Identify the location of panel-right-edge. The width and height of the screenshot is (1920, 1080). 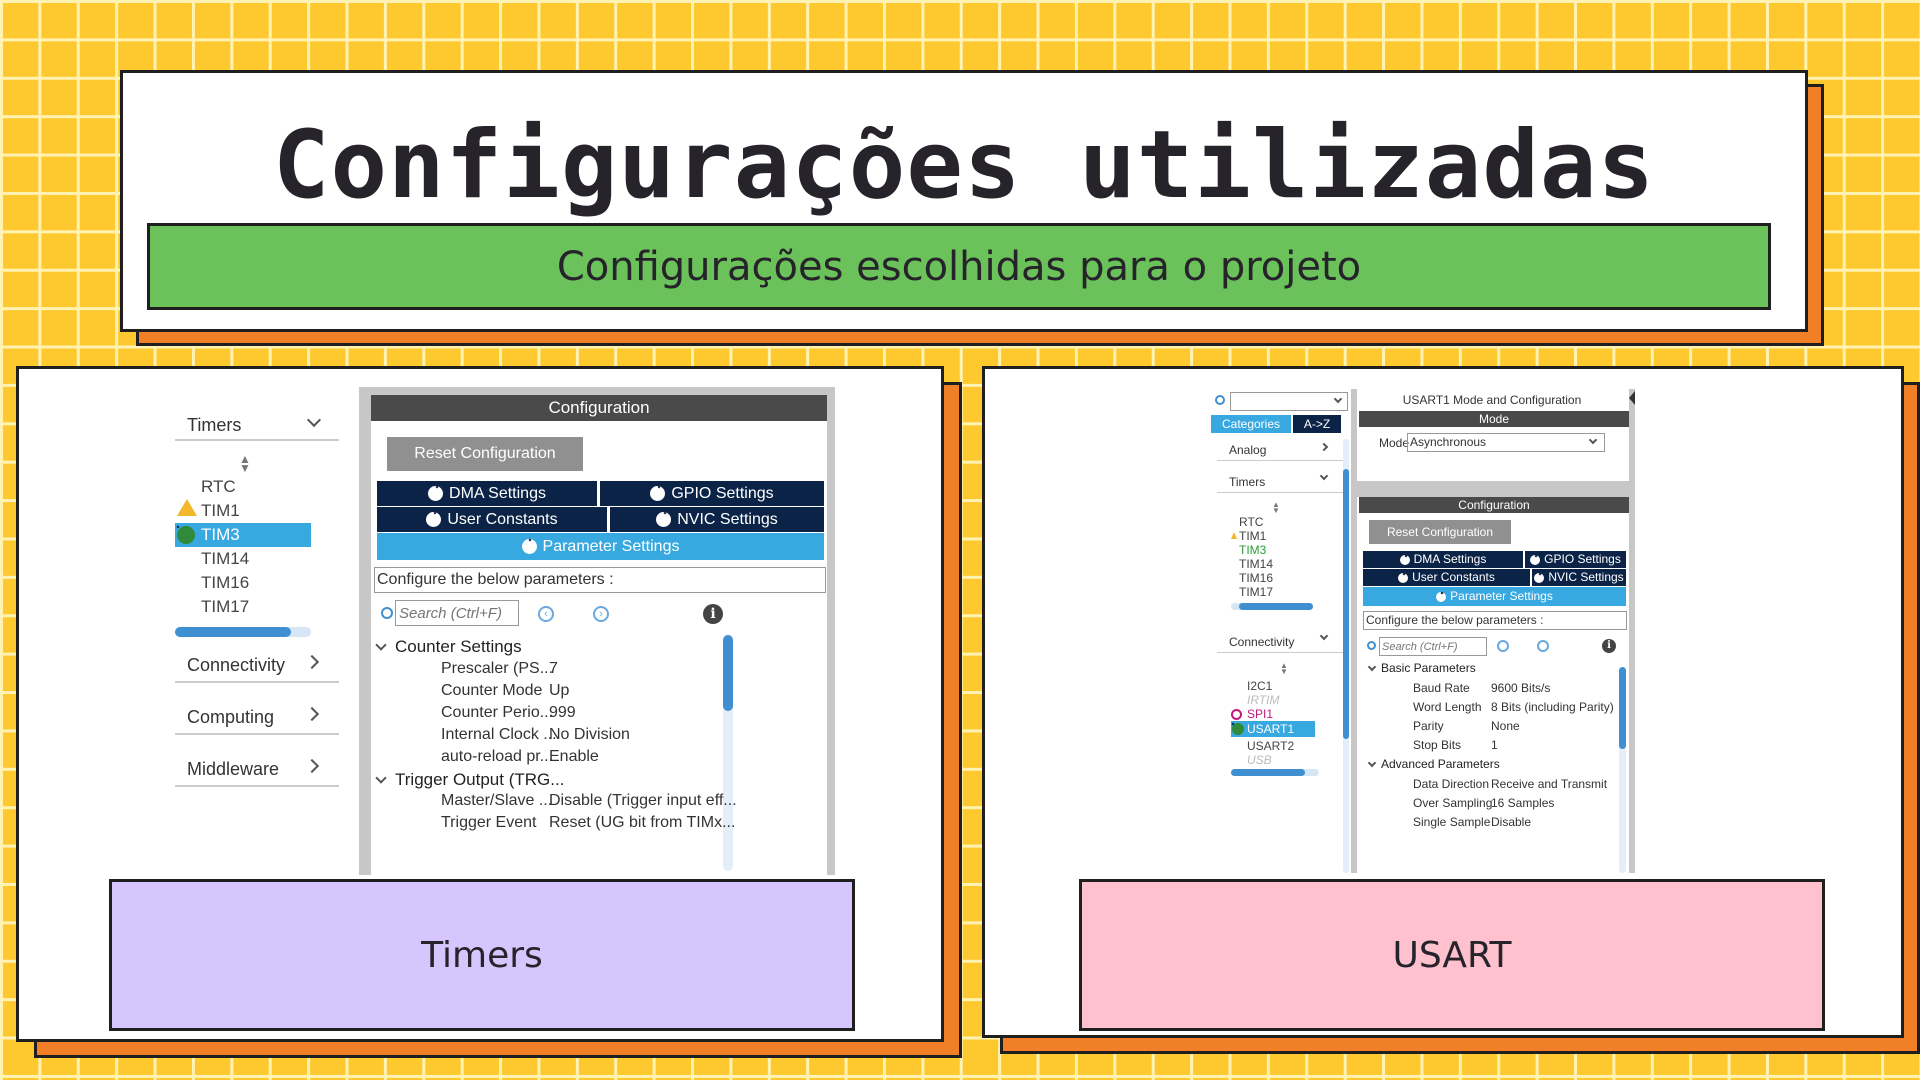
(1632, 631).